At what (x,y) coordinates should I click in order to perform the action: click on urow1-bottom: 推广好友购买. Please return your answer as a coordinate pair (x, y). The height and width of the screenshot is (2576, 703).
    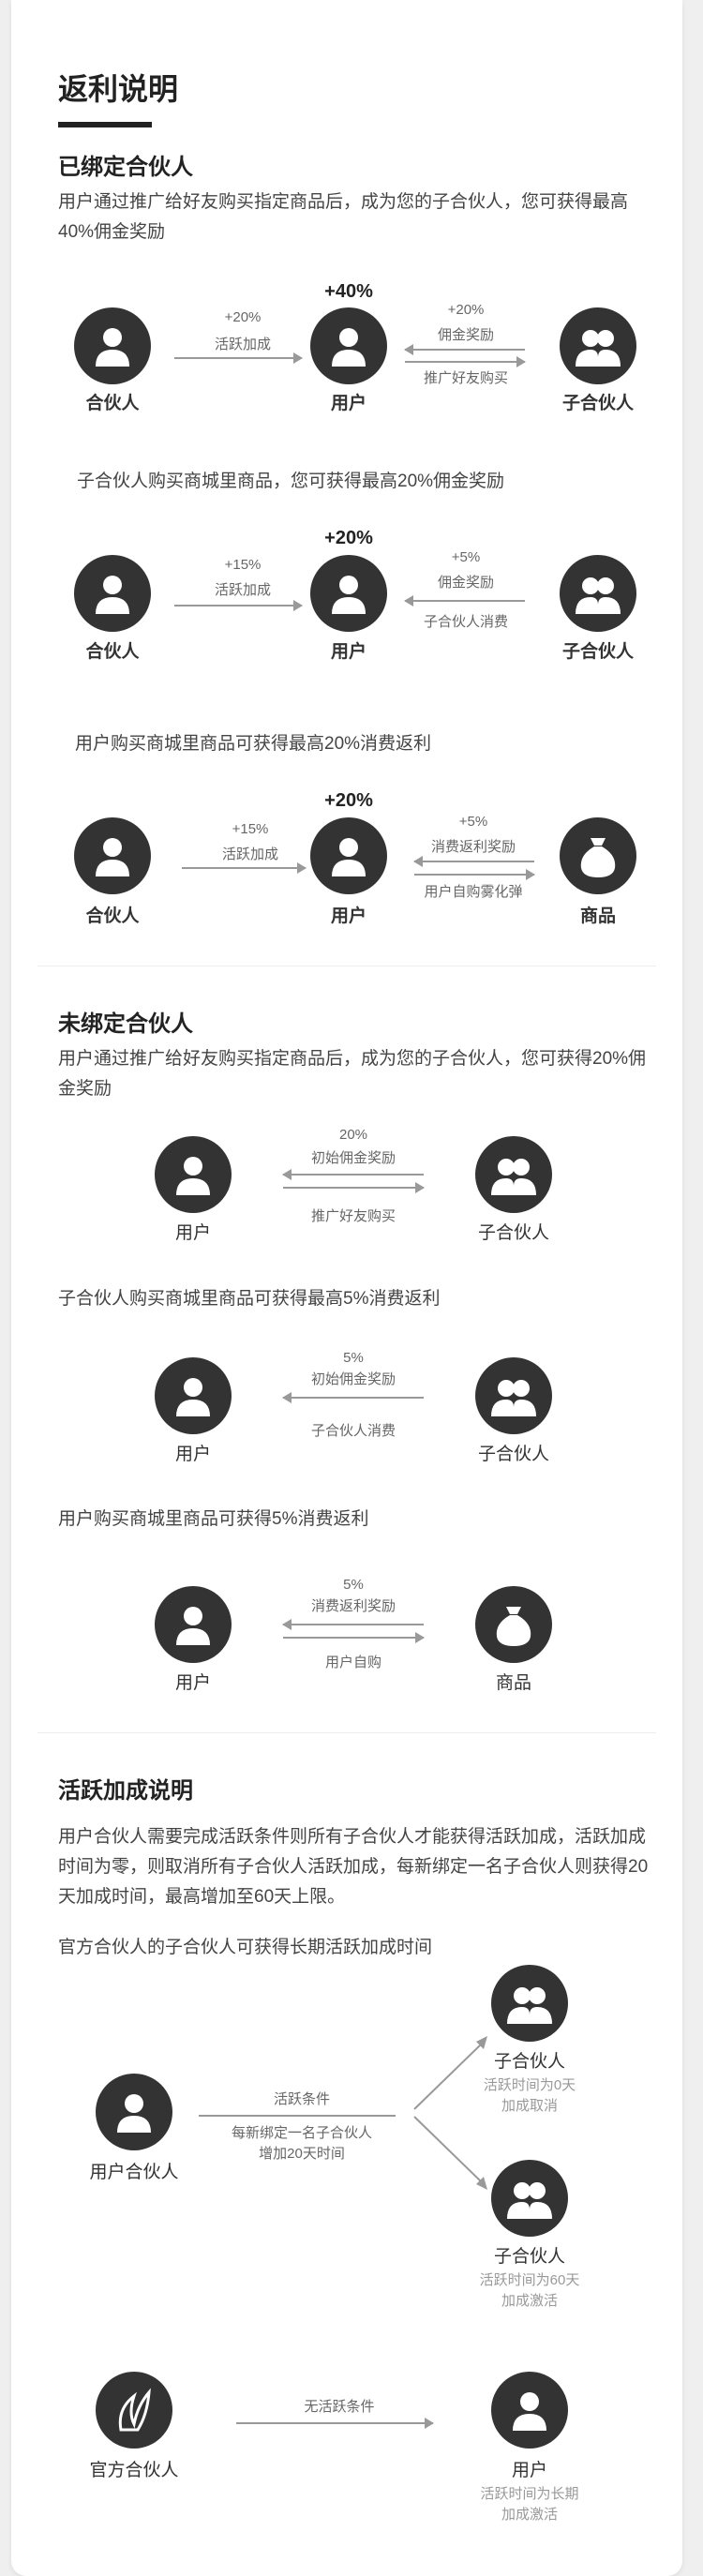
    Looking at the image, I should click on (353, 1216).